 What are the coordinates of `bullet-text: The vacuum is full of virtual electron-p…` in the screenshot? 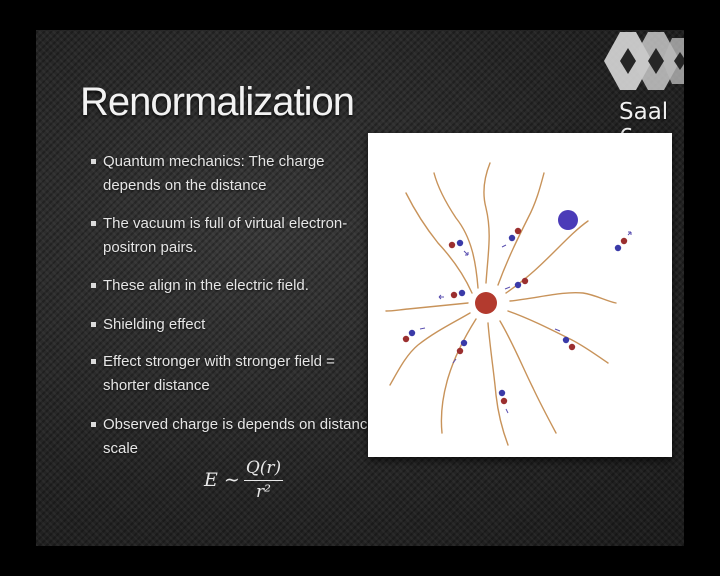 It's located at (225, 235).